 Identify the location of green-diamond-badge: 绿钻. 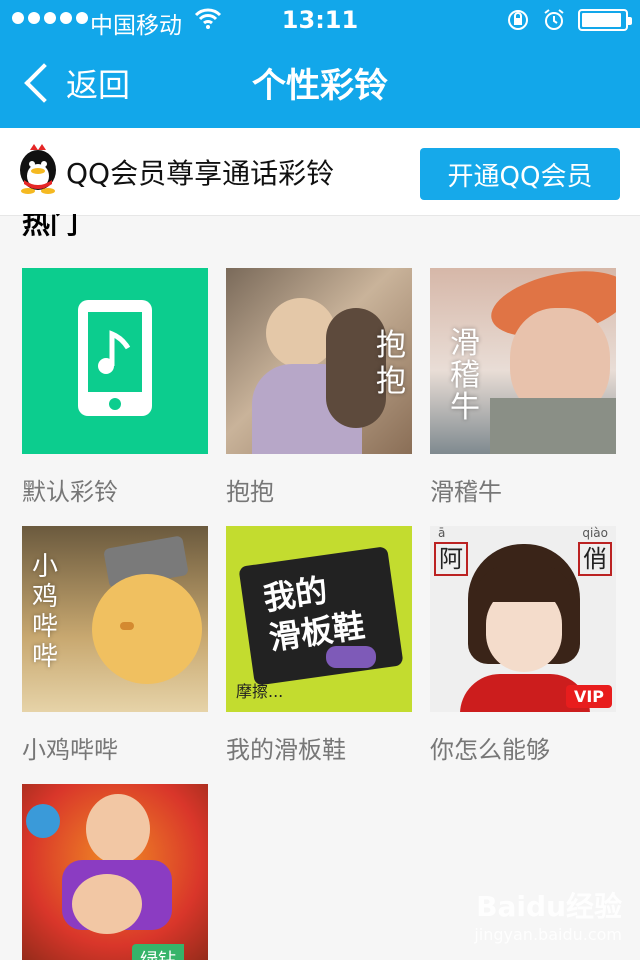
(158, 952).